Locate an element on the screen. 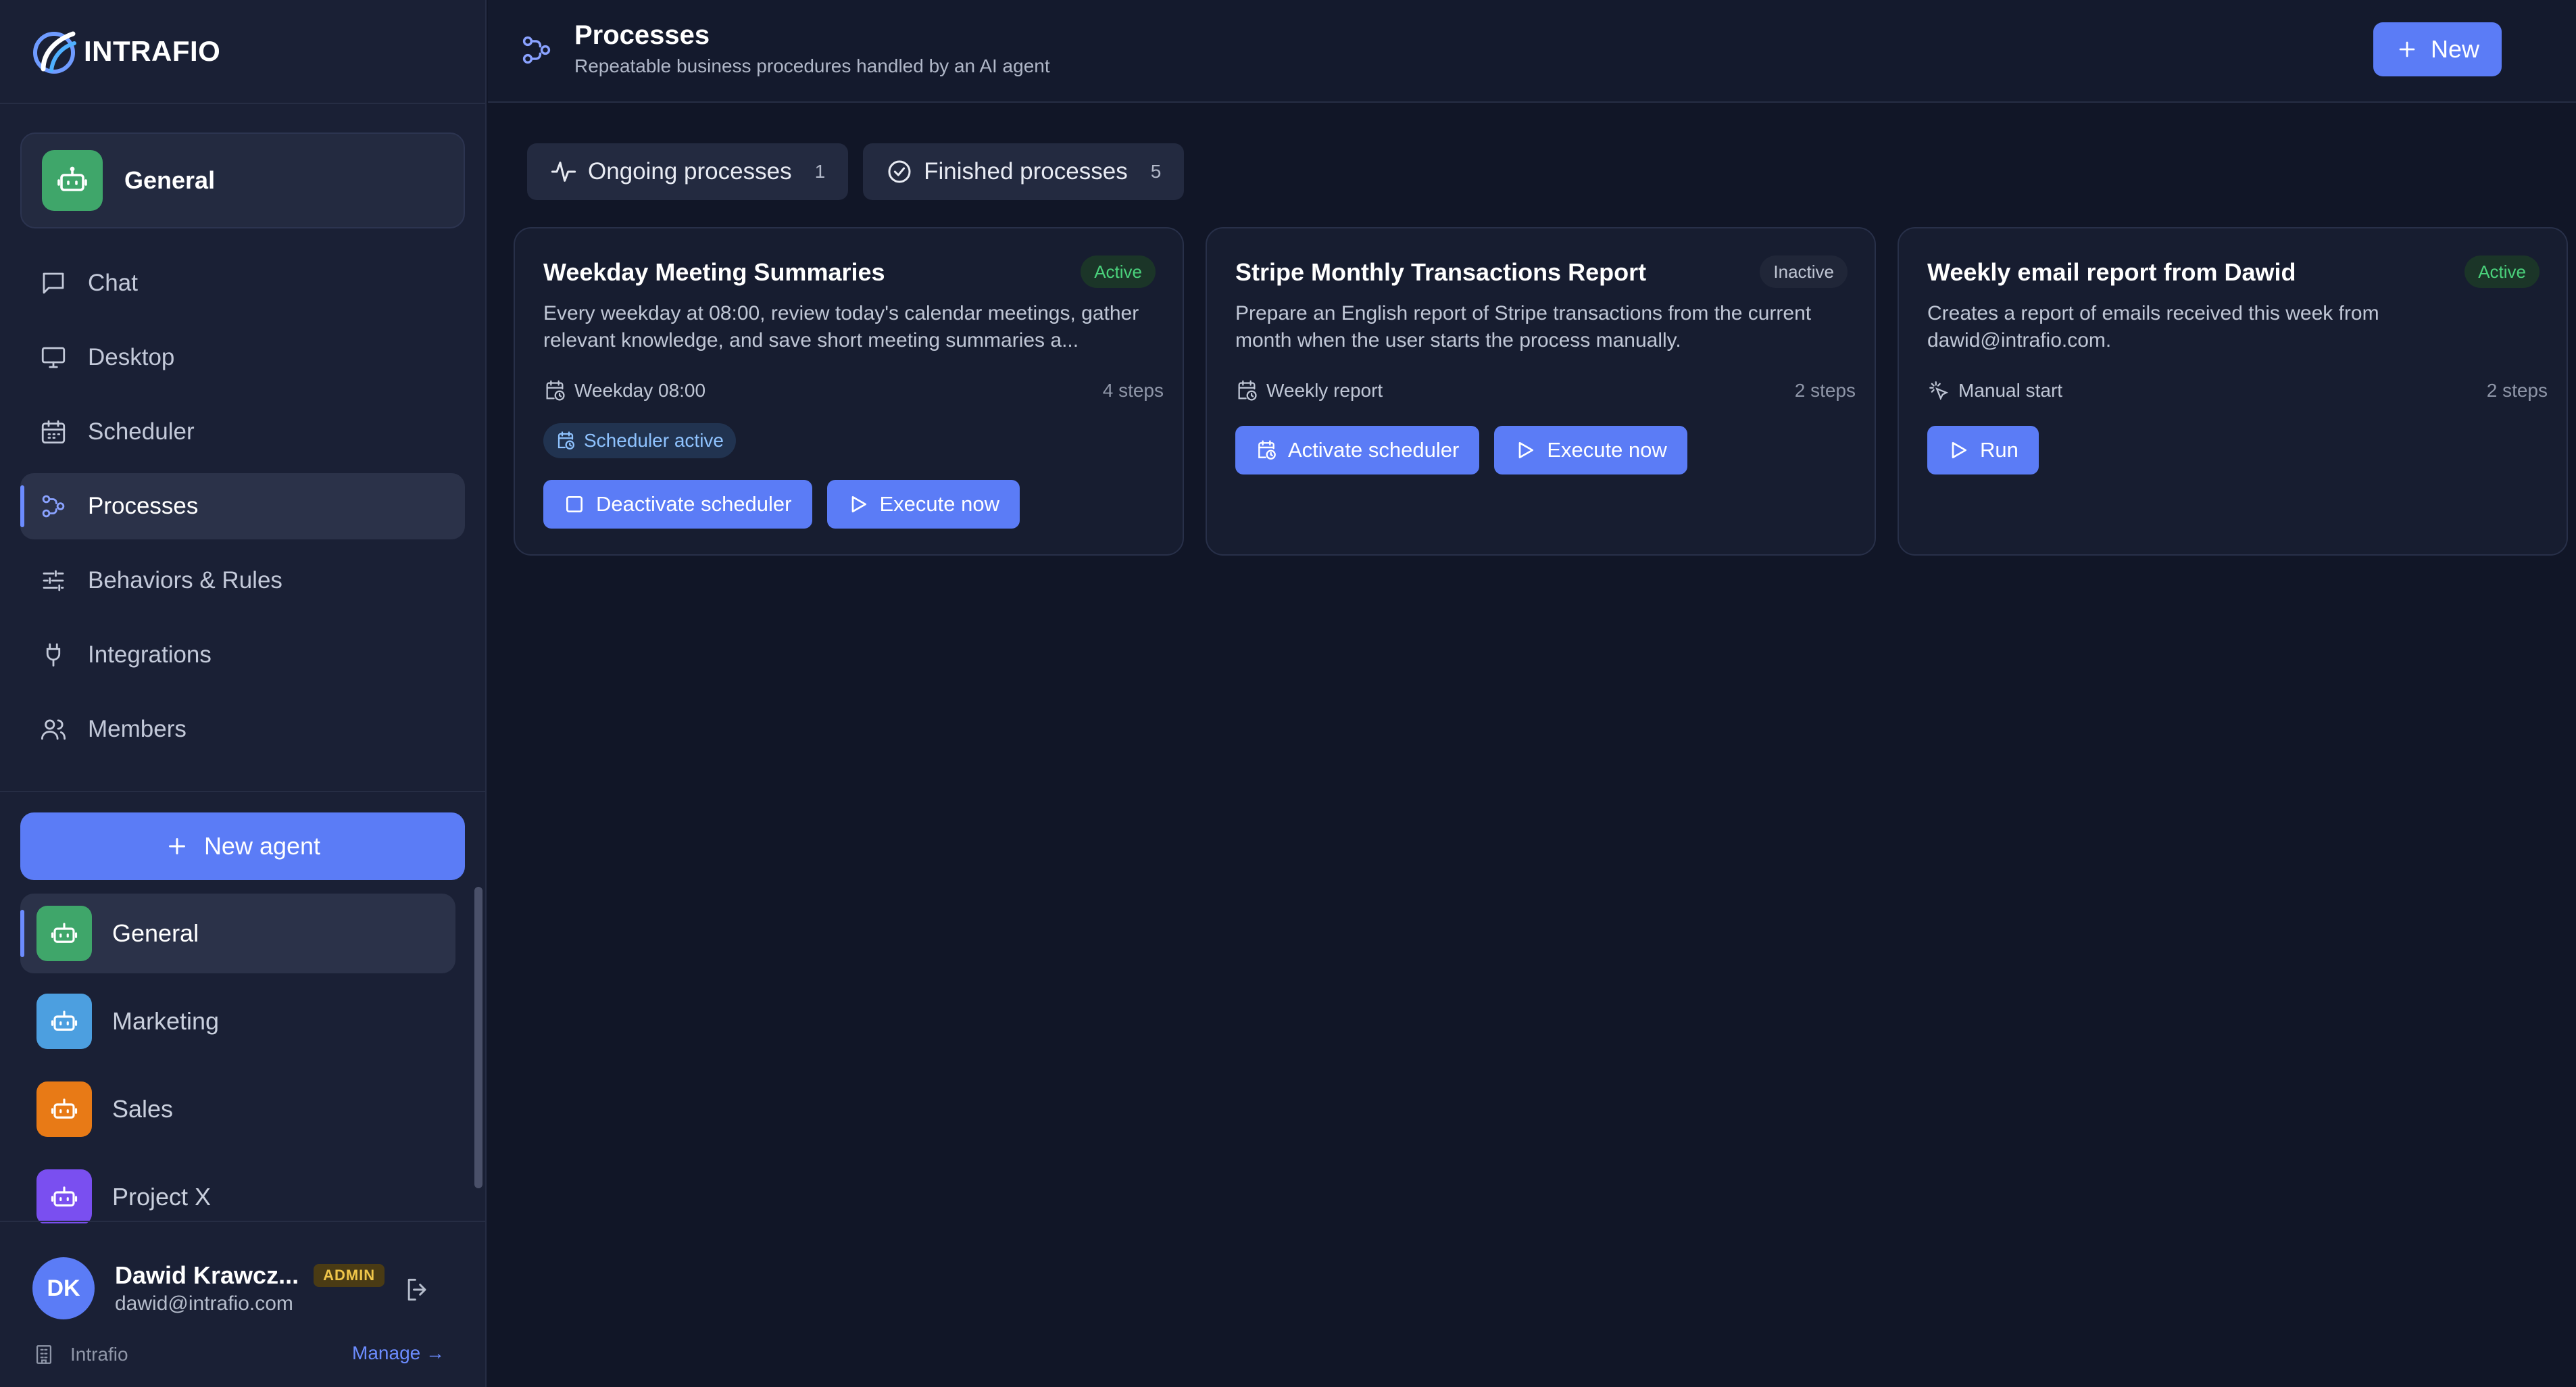 Image resolution: width=2576 pixels, height=1387 pixels. sidebar-item-processes: Processes is located at coordinates (243, 506).